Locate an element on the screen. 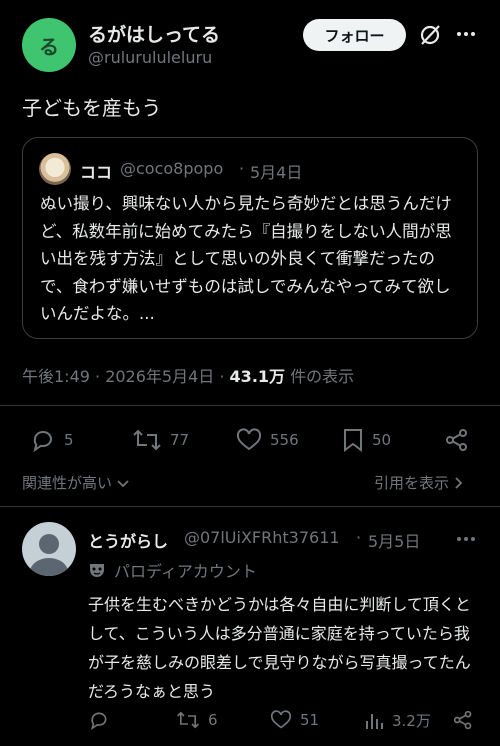 This screenshot has height=746, width=500. views-icon is located at coordinates (374, 721).